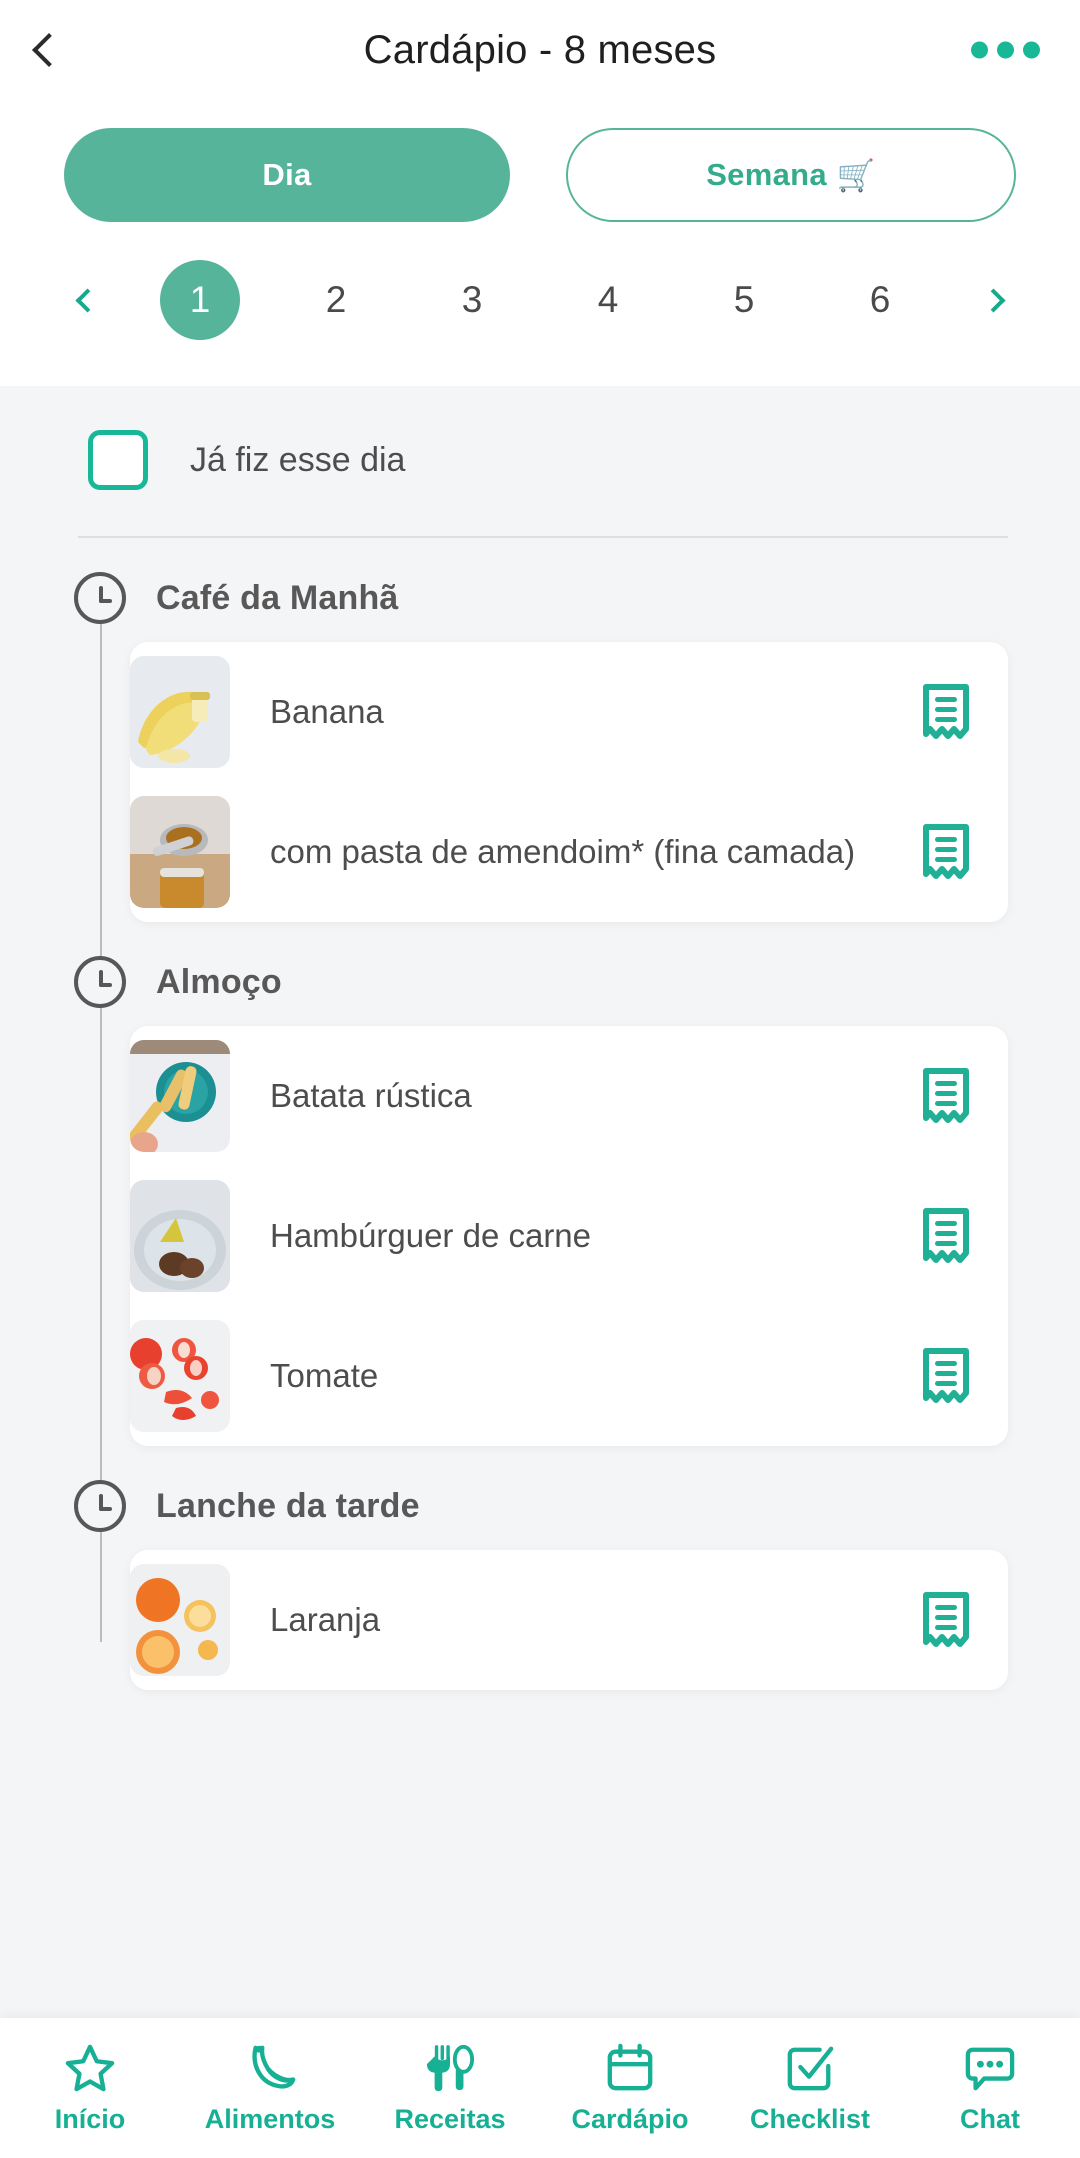 This screenshot has height=2158, width=1080. I want to click on calendar-icon, so click(630, 2068).